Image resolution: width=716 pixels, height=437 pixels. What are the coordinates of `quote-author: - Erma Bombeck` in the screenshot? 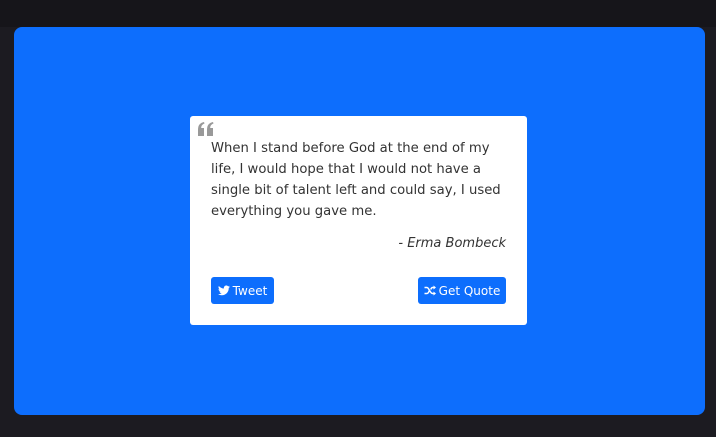 It's located at (452, 243).